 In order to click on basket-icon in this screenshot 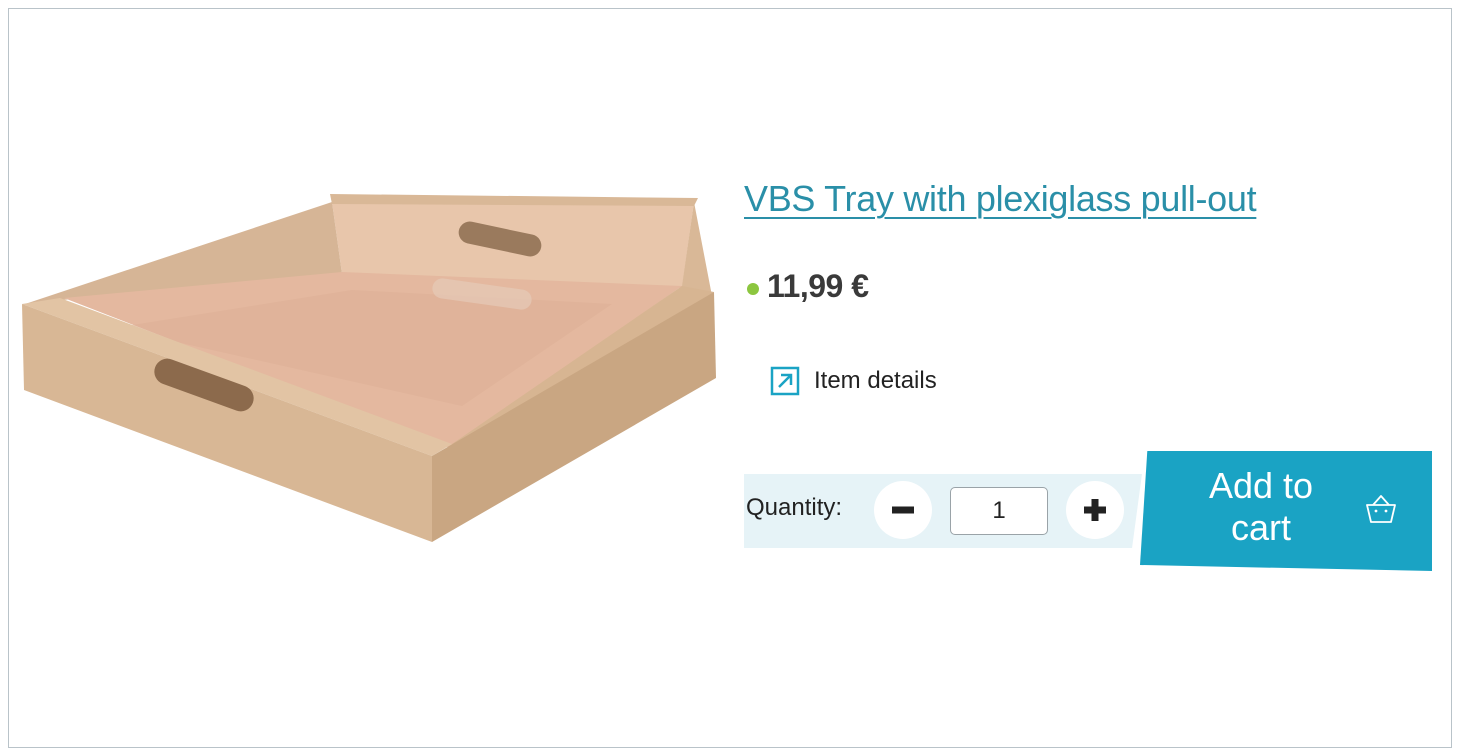, I will do `click(1381, 509)`.